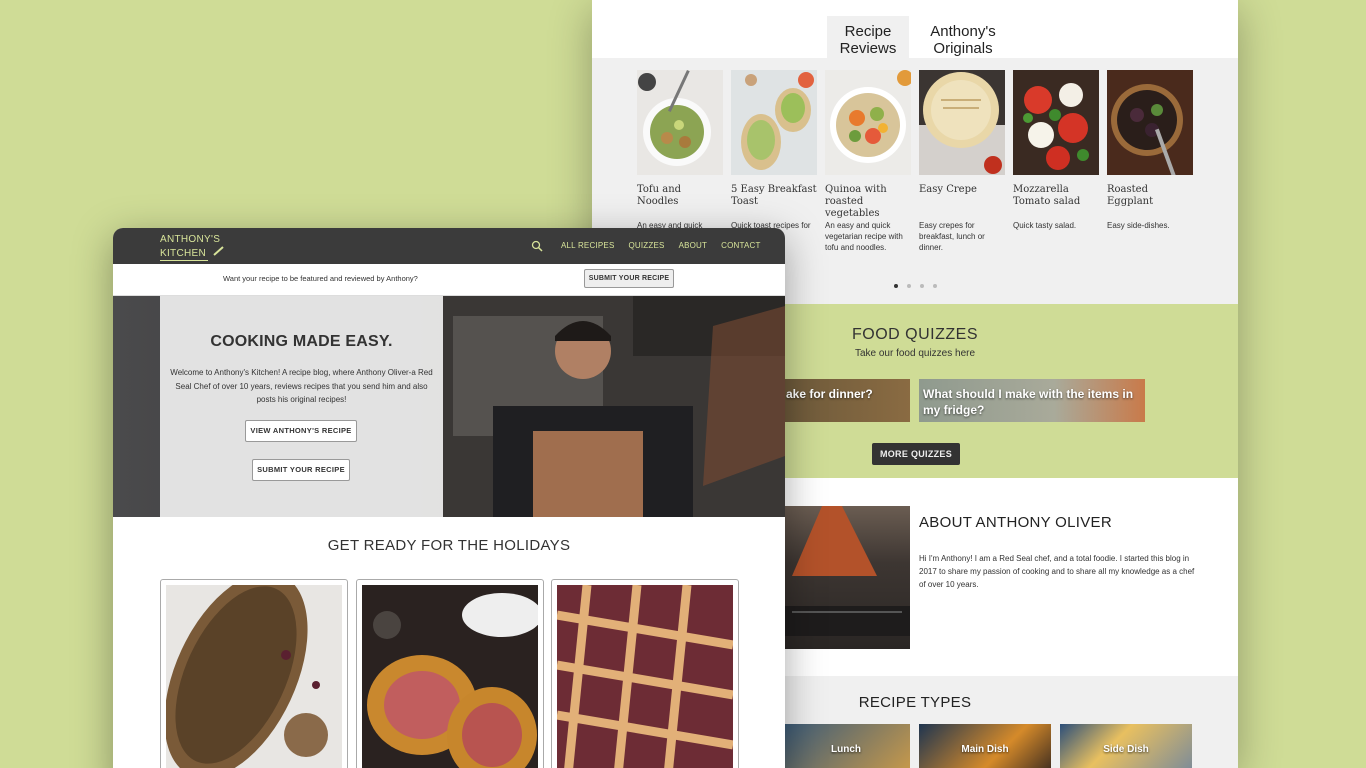 This screenshot has height=768, width=1366. Describe the element at coordinates (184, 254) in the screenshot. I see `logo-line: KITCHEN` at that location.